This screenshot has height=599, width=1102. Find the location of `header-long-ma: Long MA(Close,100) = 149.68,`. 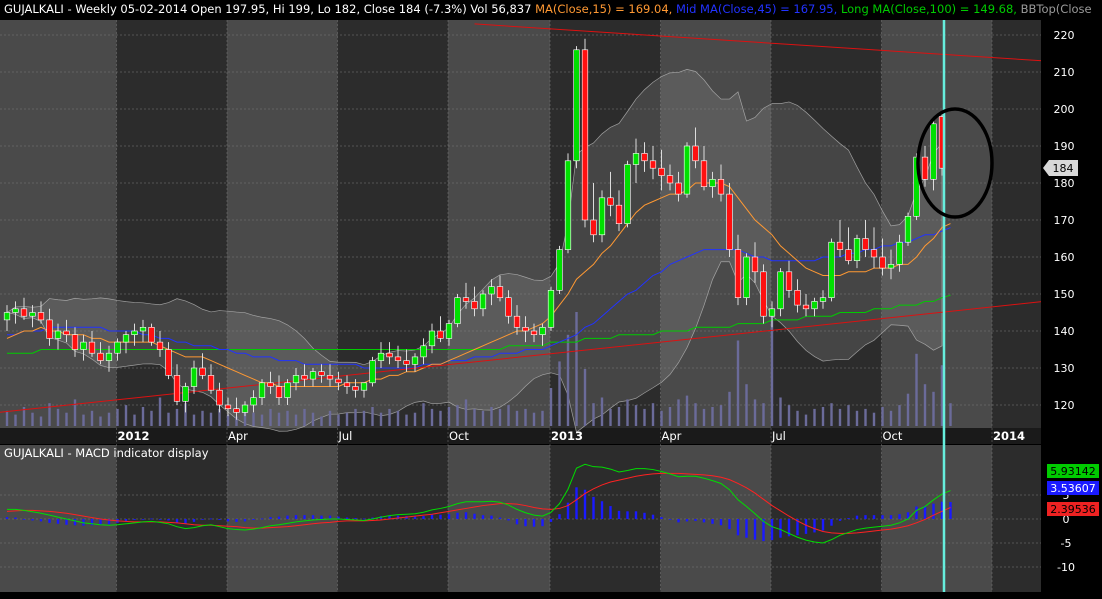

header-long-ma: Long MA(Close,100) = 149.68, is located at coordinates (929, 9).